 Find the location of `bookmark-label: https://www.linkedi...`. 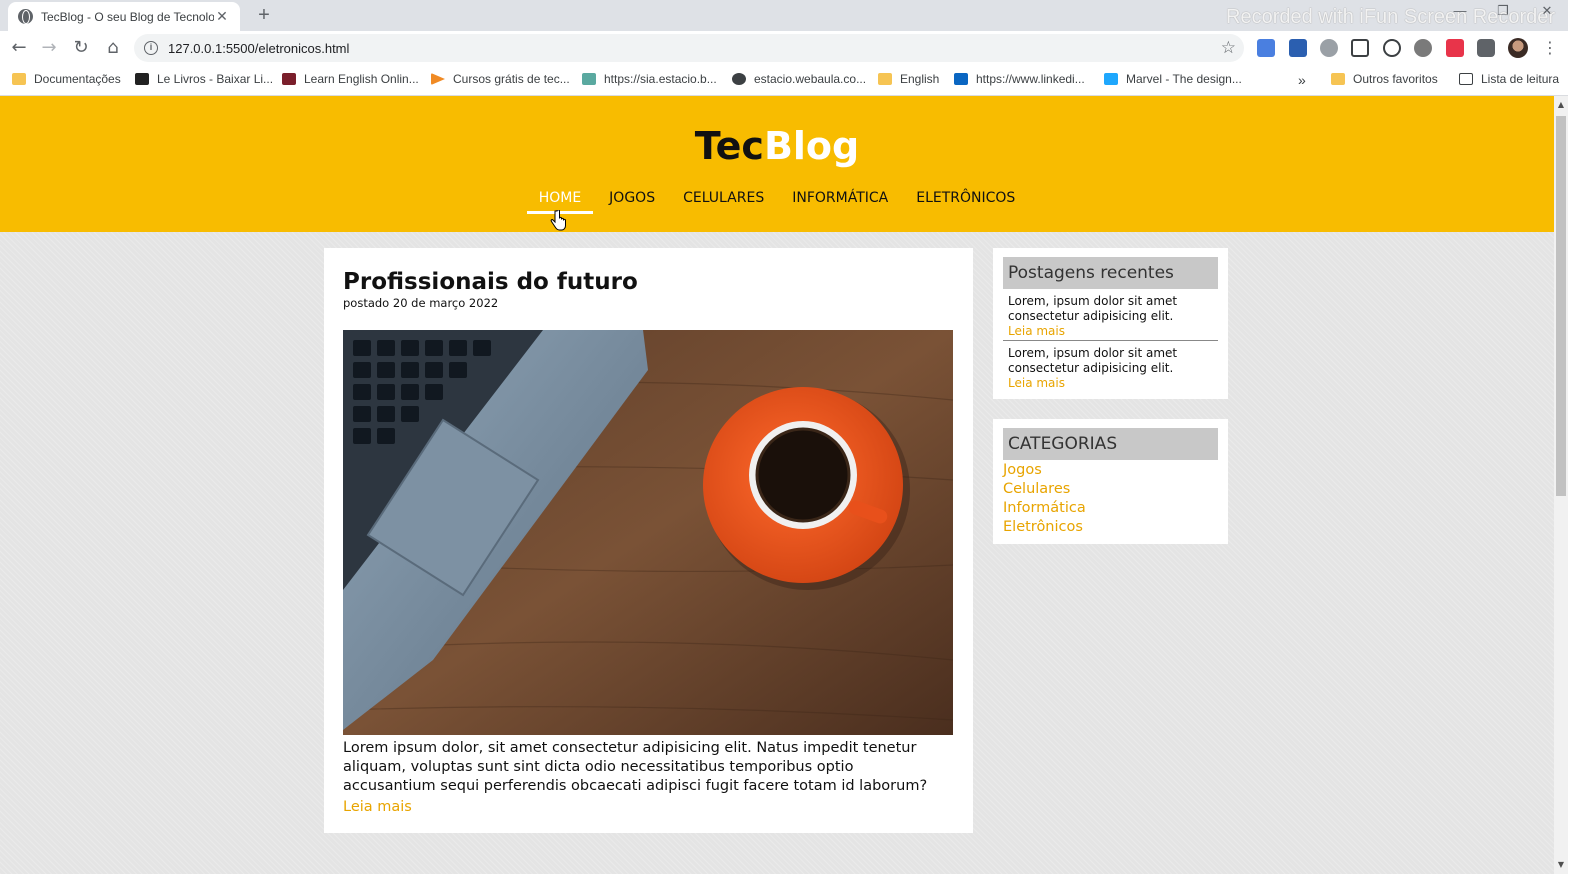

bookmark-label: https://www.linkedi... is located at coordinates (1030, 79).